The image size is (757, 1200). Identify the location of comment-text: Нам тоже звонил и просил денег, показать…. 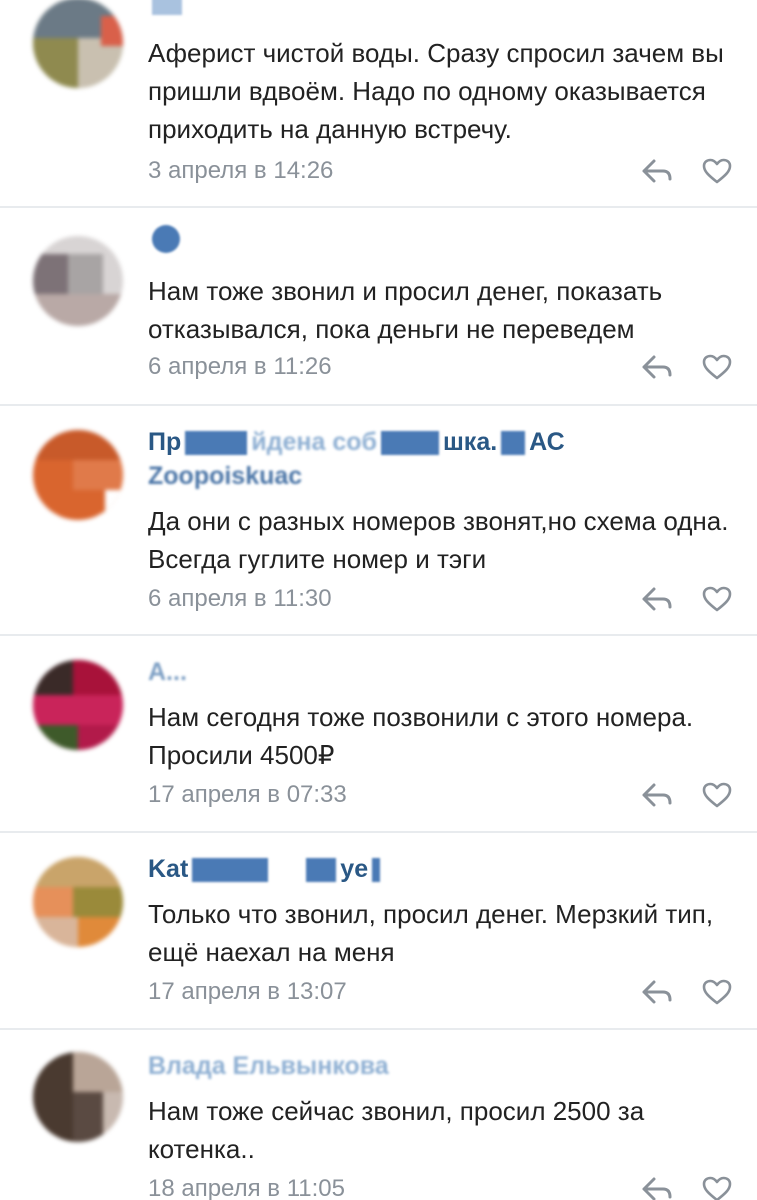
(405, 310).